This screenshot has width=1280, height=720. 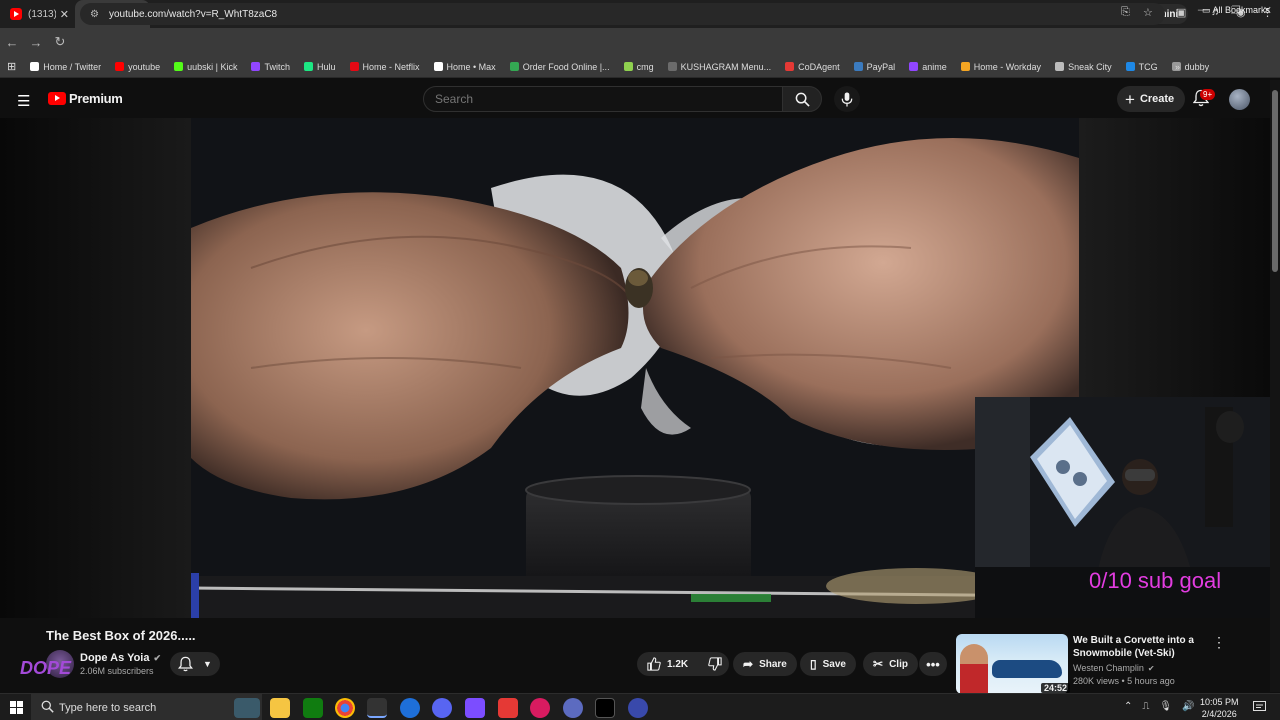 I want to click on save-button: ▯ Save, so click(x=828, y=664).